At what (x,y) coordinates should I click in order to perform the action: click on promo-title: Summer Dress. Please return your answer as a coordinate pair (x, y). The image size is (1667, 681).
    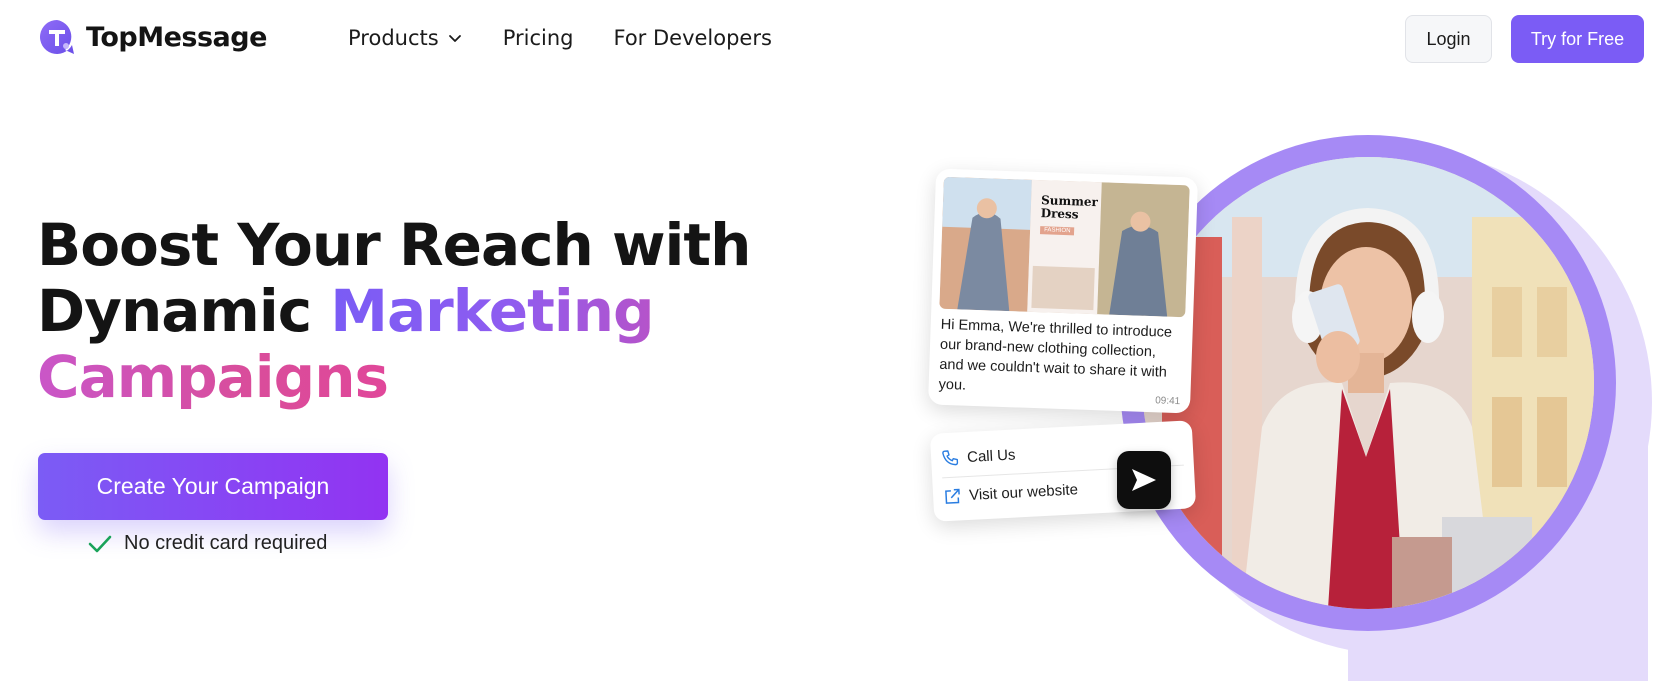
    Looking at the image, I should click on (1069, 207).